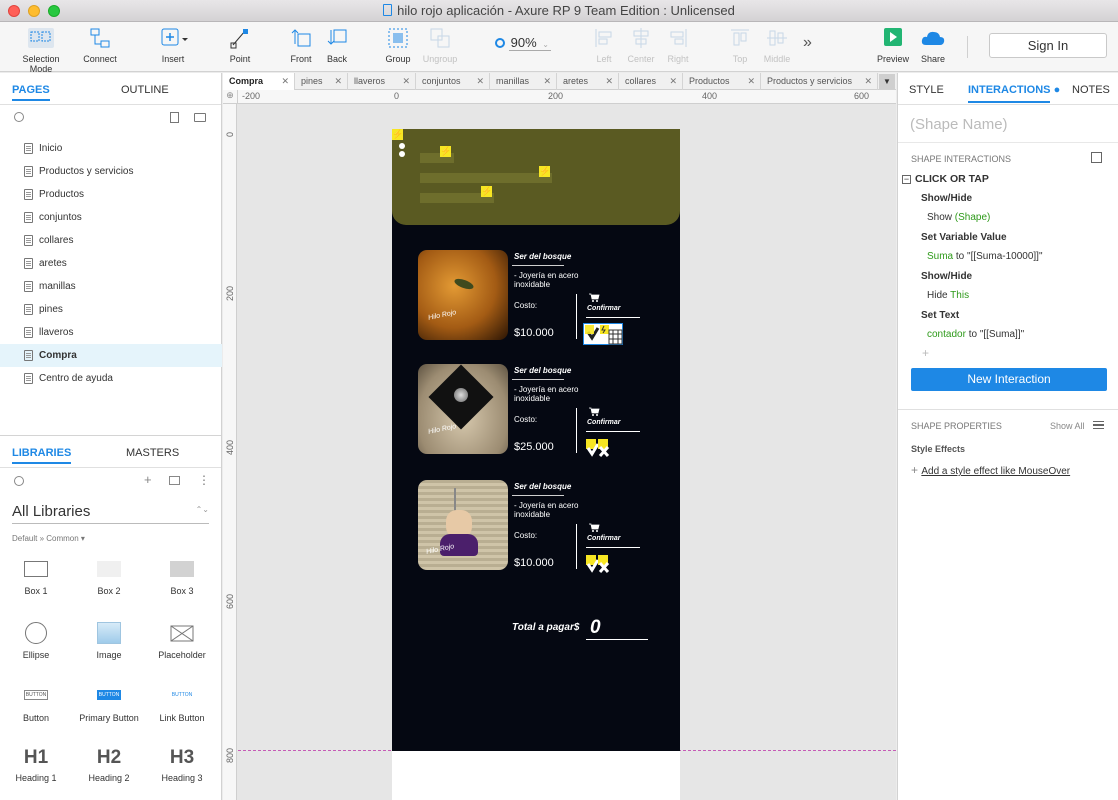 Image resolution: width=1118 pixels, height=800 pixels. What do you see at coordinates (36, 641) in the screenshot?
I see `widget-ellipse: Ellipse` at bounding box center [36, 641].